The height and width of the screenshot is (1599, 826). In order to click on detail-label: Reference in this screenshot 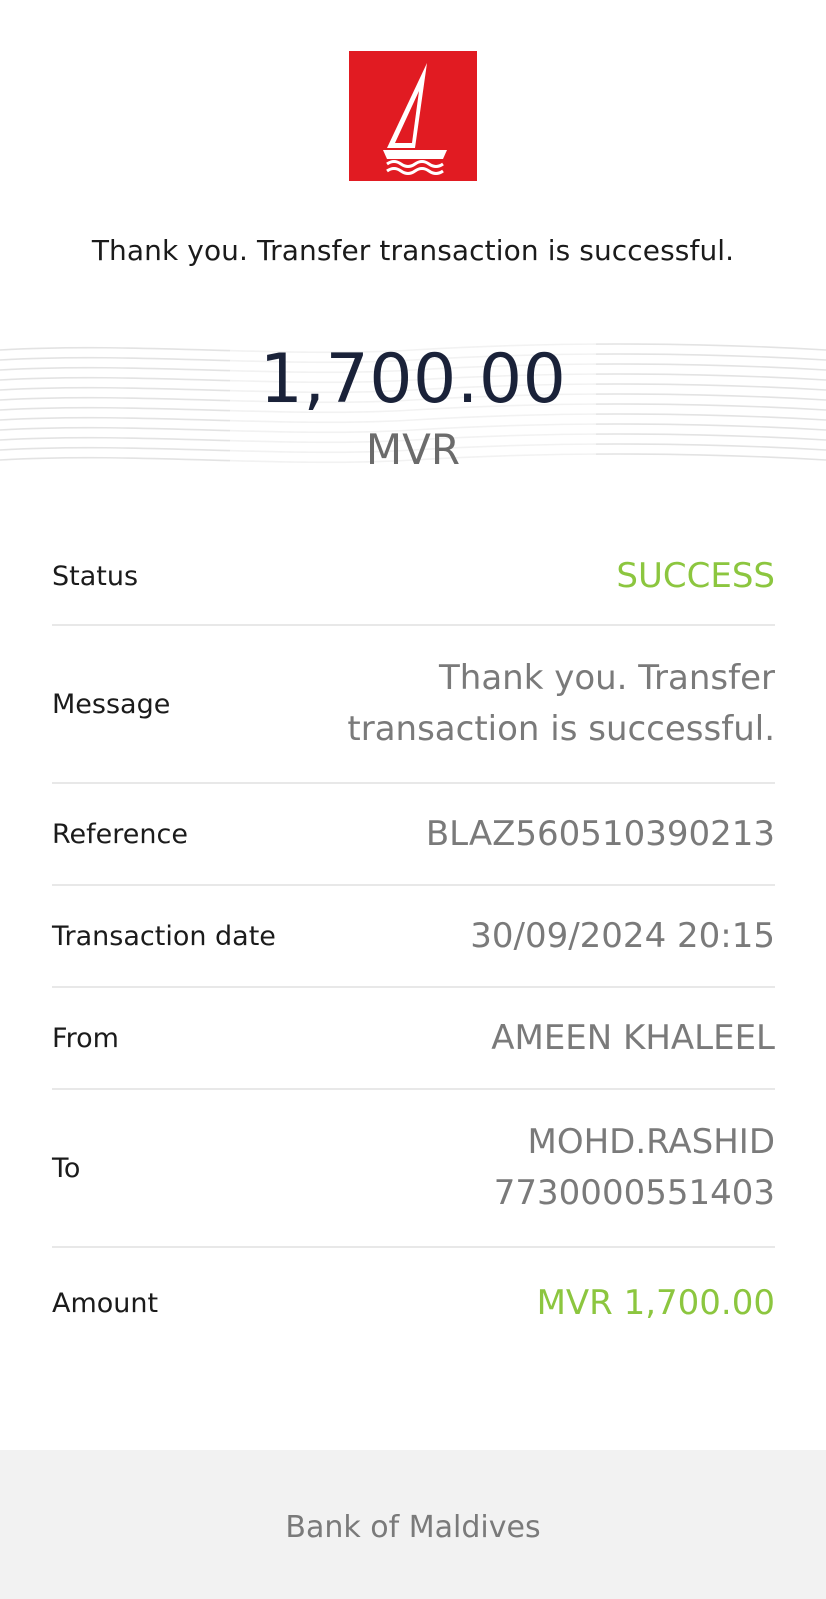, I will do `click(120, 834)`.